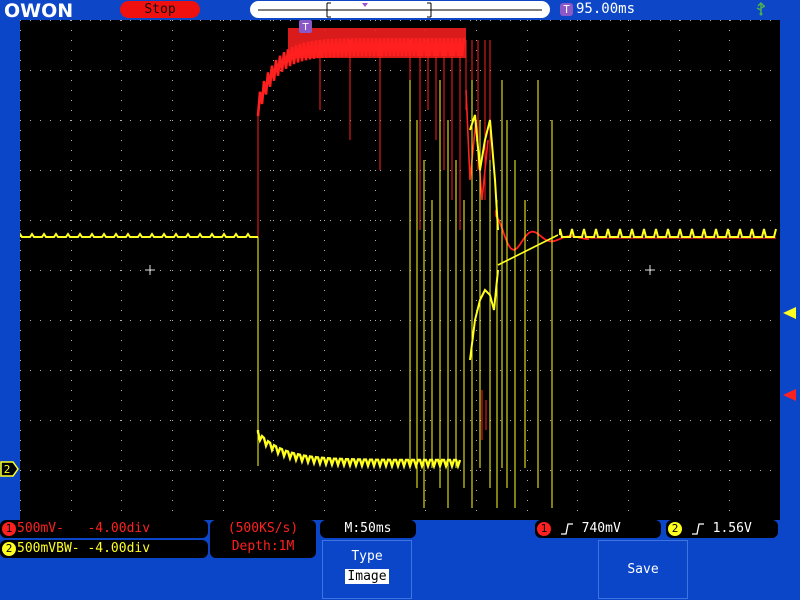 This screenshot has width=800, height=600. What do you see at coordinates (643, 569) in the screenshot?
I see `save-button: Save` at bounding box center [643, 569].